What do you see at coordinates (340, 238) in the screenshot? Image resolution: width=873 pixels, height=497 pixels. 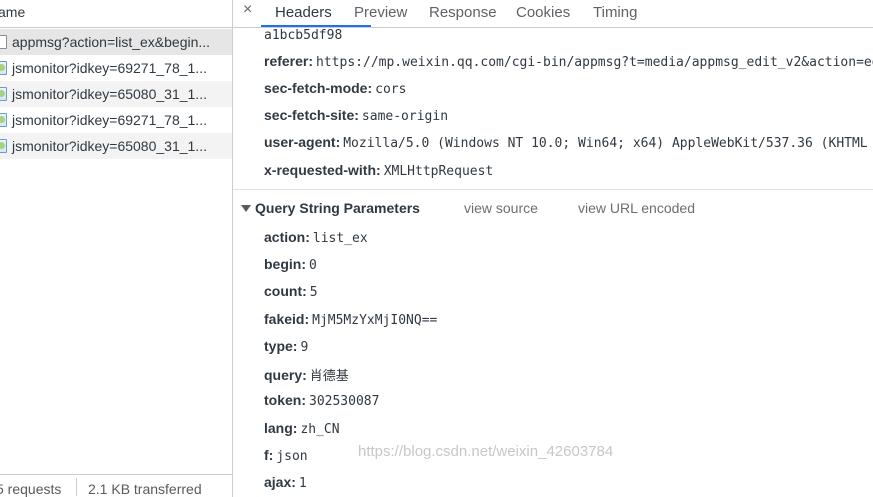 I see `param-value: list_ex` at bounding box center [340, 238].